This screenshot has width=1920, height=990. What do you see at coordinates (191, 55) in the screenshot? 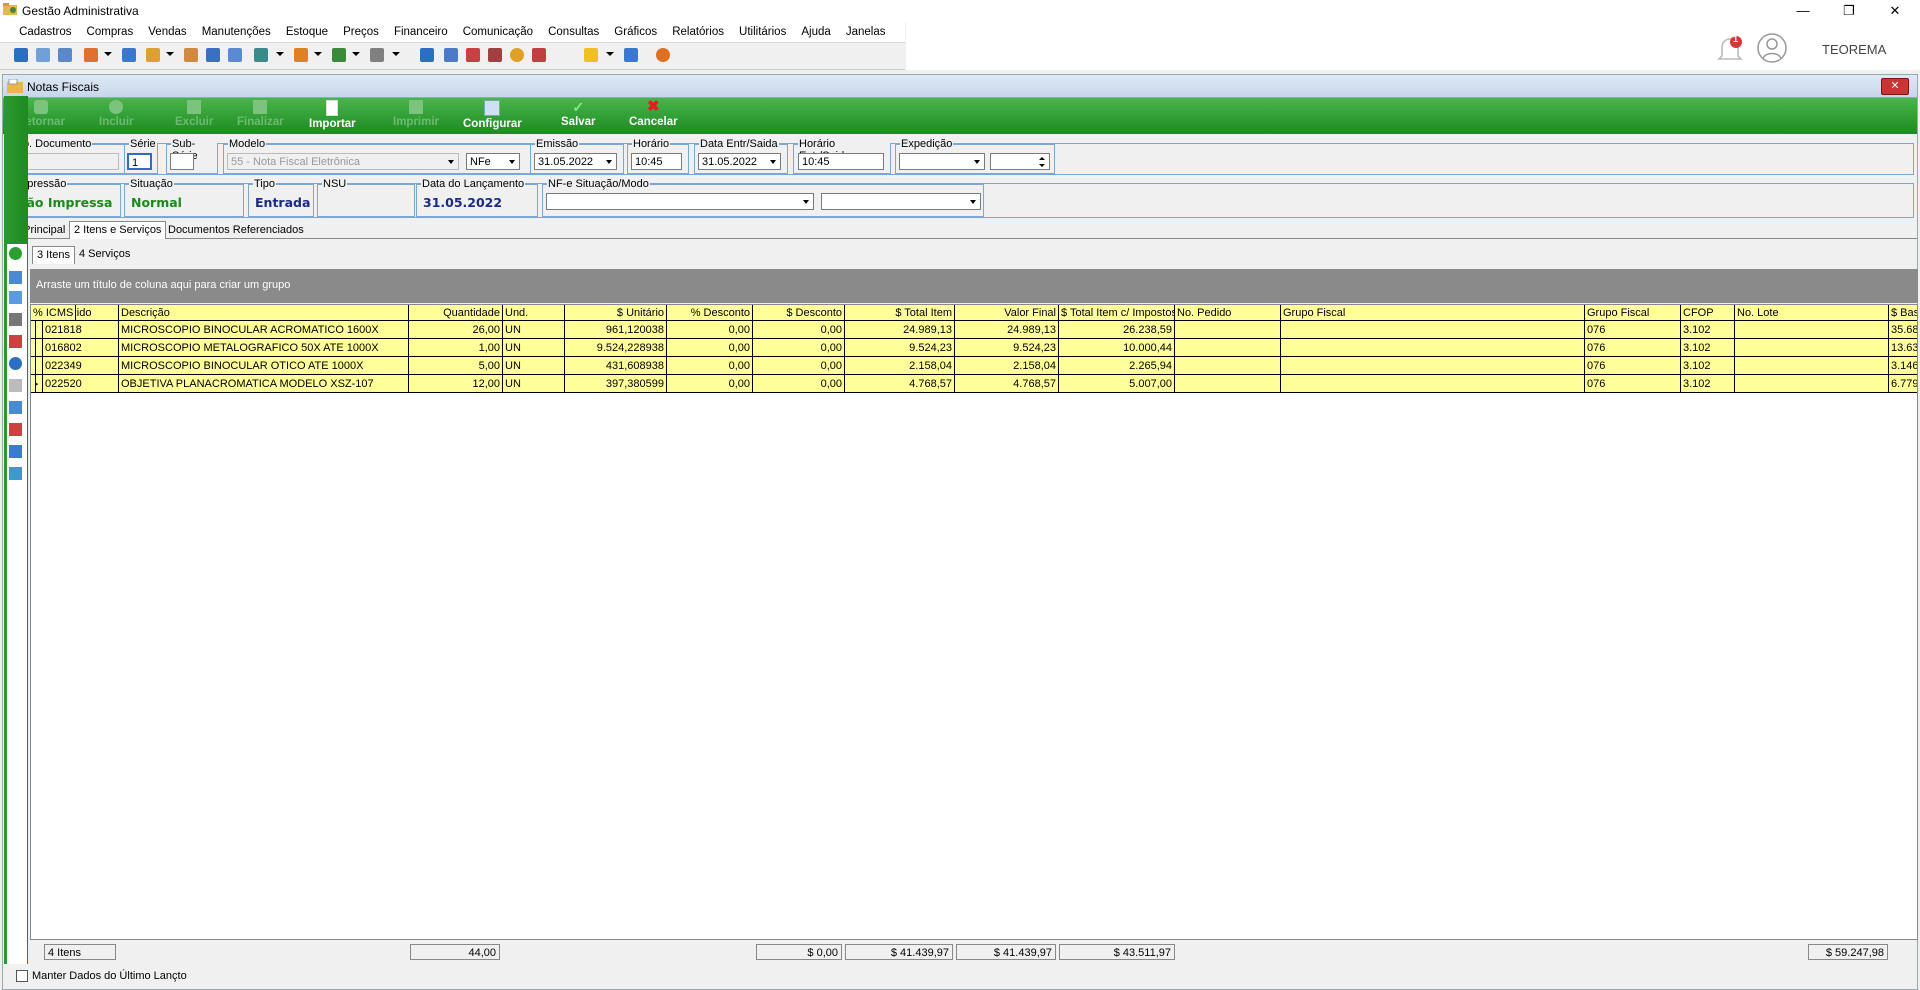
I see `person-icon` at bounding box center [191, 55].